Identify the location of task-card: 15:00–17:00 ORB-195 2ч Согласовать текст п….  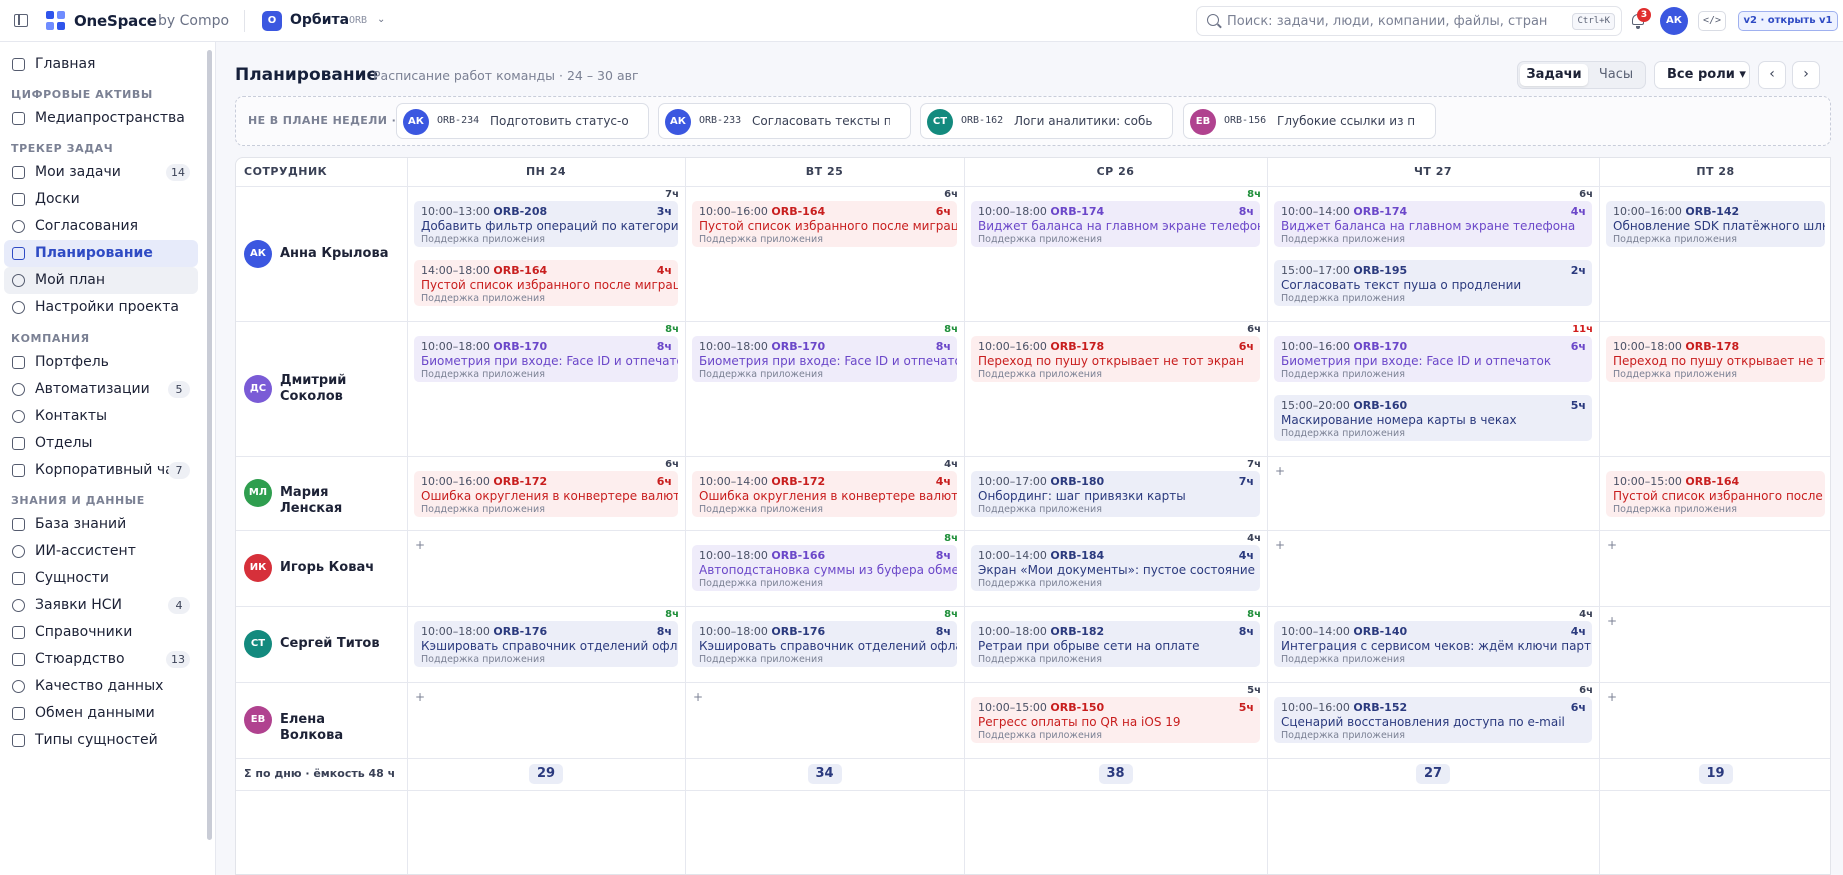
(1433, 283).